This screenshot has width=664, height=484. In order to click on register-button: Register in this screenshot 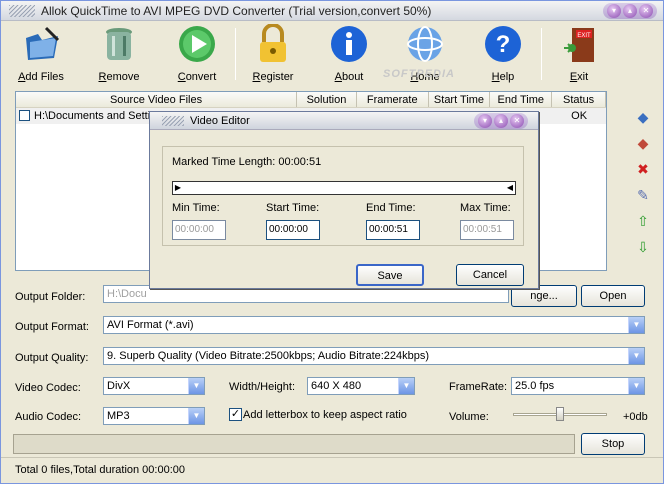, I will do `click(273, 53)`.